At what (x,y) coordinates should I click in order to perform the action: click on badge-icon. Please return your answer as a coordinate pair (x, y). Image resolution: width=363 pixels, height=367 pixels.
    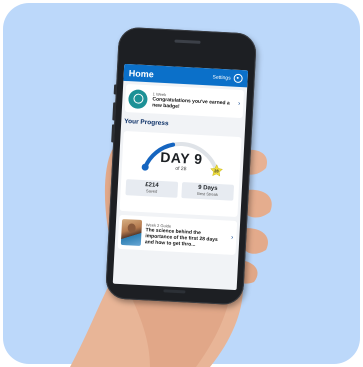
    Looking at the image, I should click on (137, 98).